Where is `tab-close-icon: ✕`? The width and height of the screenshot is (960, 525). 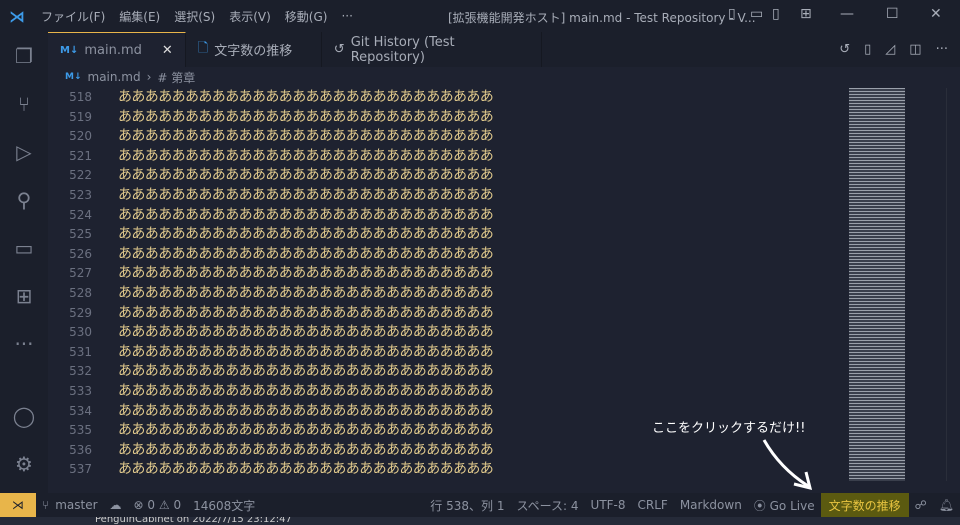
tab-close-icon: ✕ is located at coordinates (167, 50).